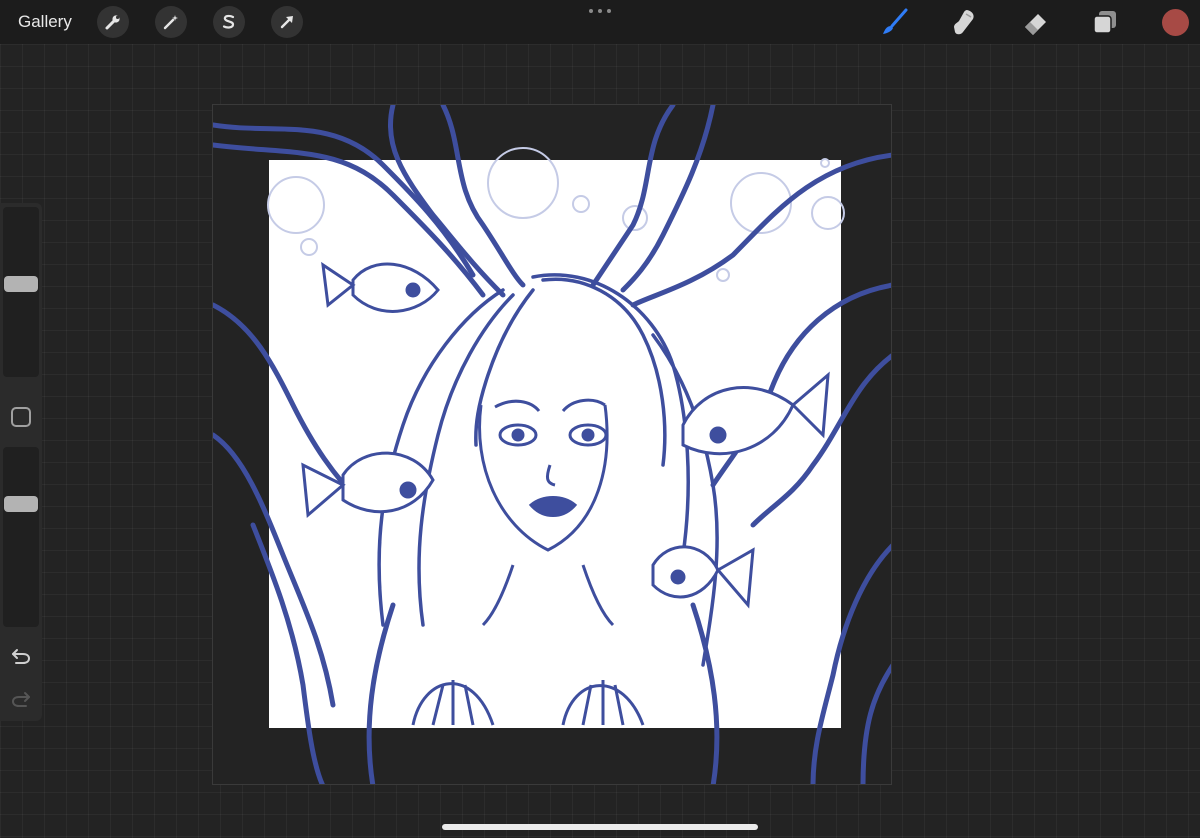 This screenshot has height=838, width=1200. Describe the element at coordinates (21, 537) in the screenshot. I see `opacity-slider` at that location.